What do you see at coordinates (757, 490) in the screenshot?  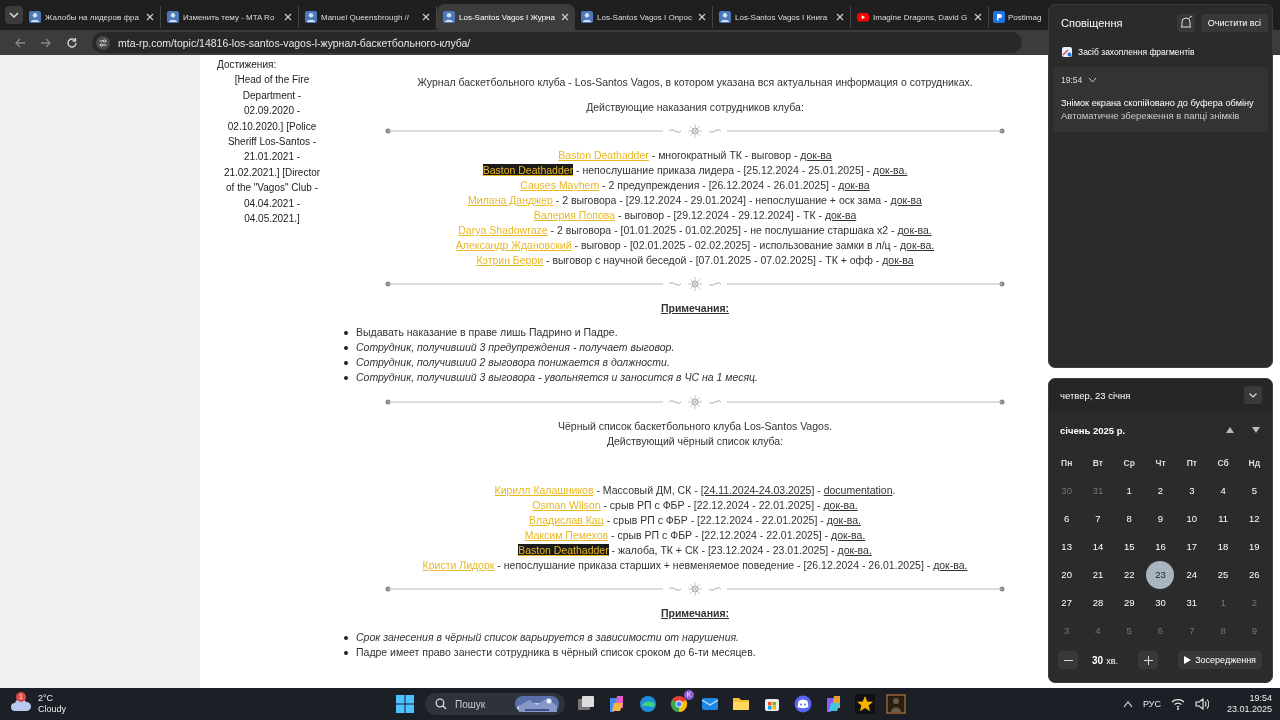 I see `proof-link: [24.11.2024-24.03.2025]` at bounding box center [757, 490].